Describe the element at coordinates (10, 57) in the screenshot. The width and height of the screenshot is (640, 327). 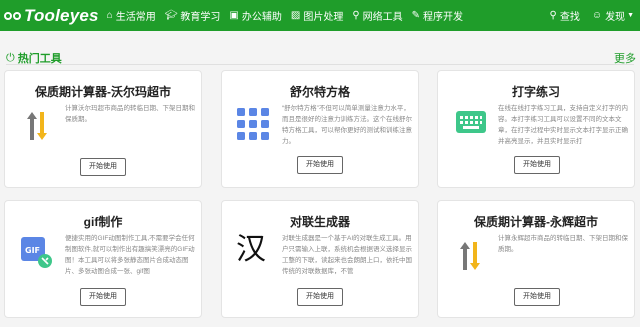
I see `power-icon: ⏻` at that location.